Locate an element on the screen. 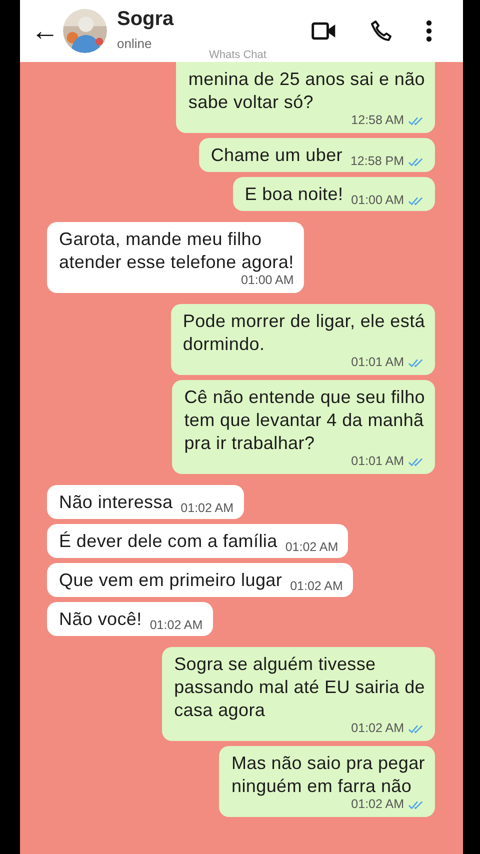 Image resolution: width=480 pixels, height=854 pixels. message-text: Sogra se alguém tivesse passando mal até EU sairia de casa agora is located at coordinates (299, 687).